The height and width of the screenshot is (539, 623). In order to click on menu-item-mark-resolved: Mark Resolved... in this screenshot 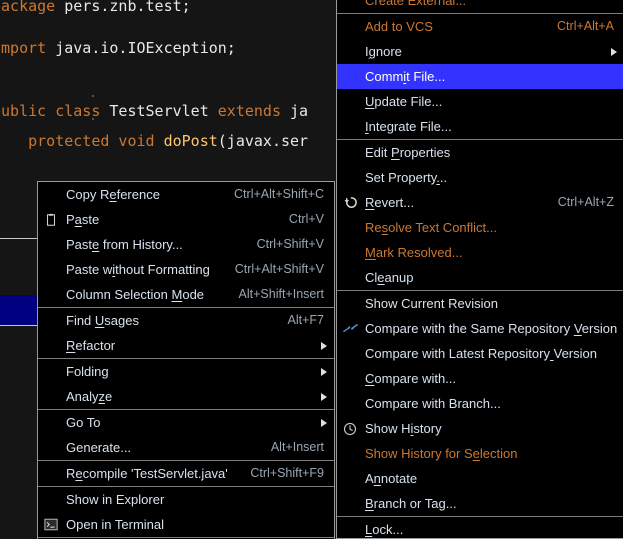, I will do `click(480, 252)`.